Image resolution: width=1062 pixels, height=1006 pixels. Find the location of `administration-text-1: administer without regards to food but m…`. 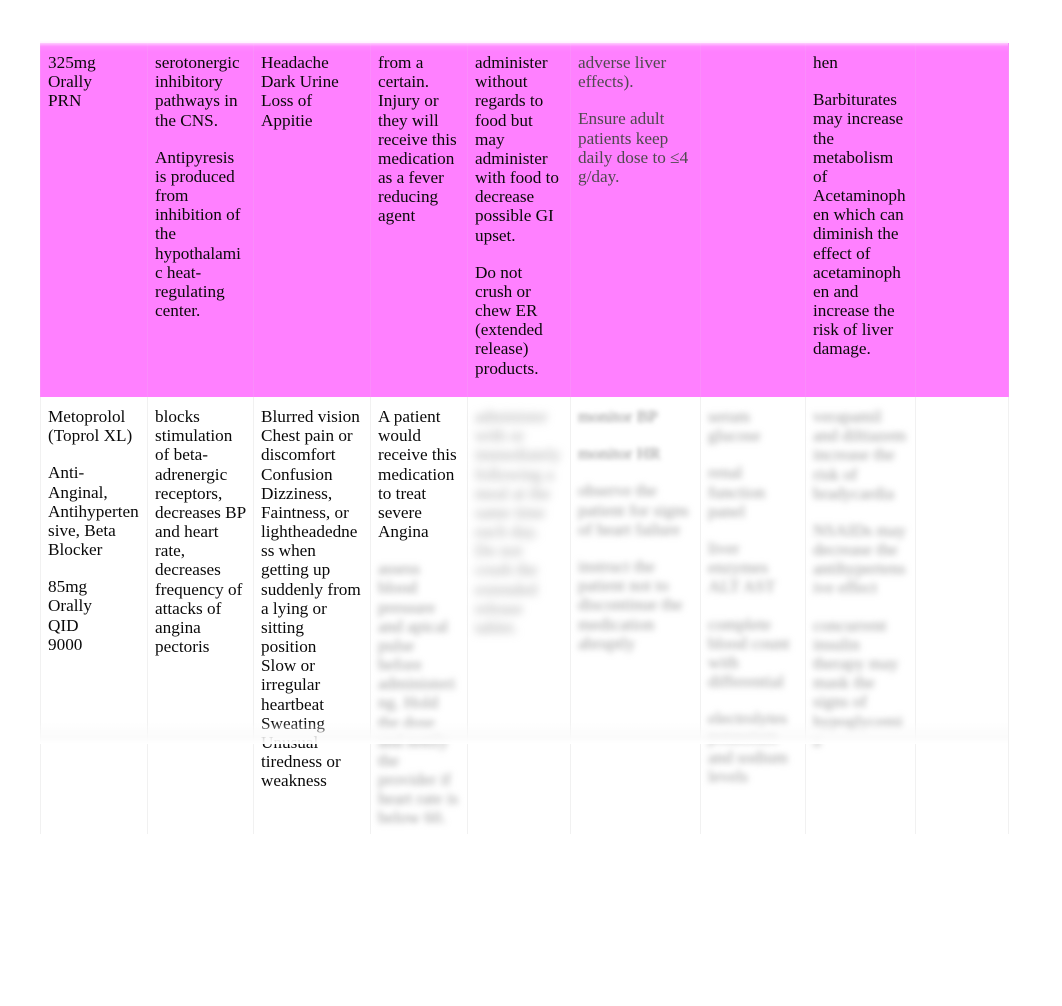

administration-text-1: administer without regards to food but m… is located at coordinates (519, 149).